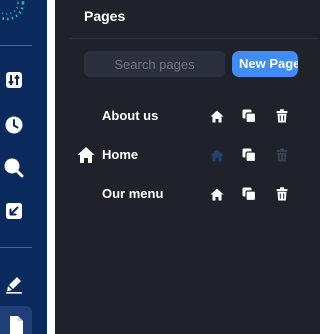  Describe the element at coordinates (14, 168) in the screenshot. I see `search-icon` at that location.